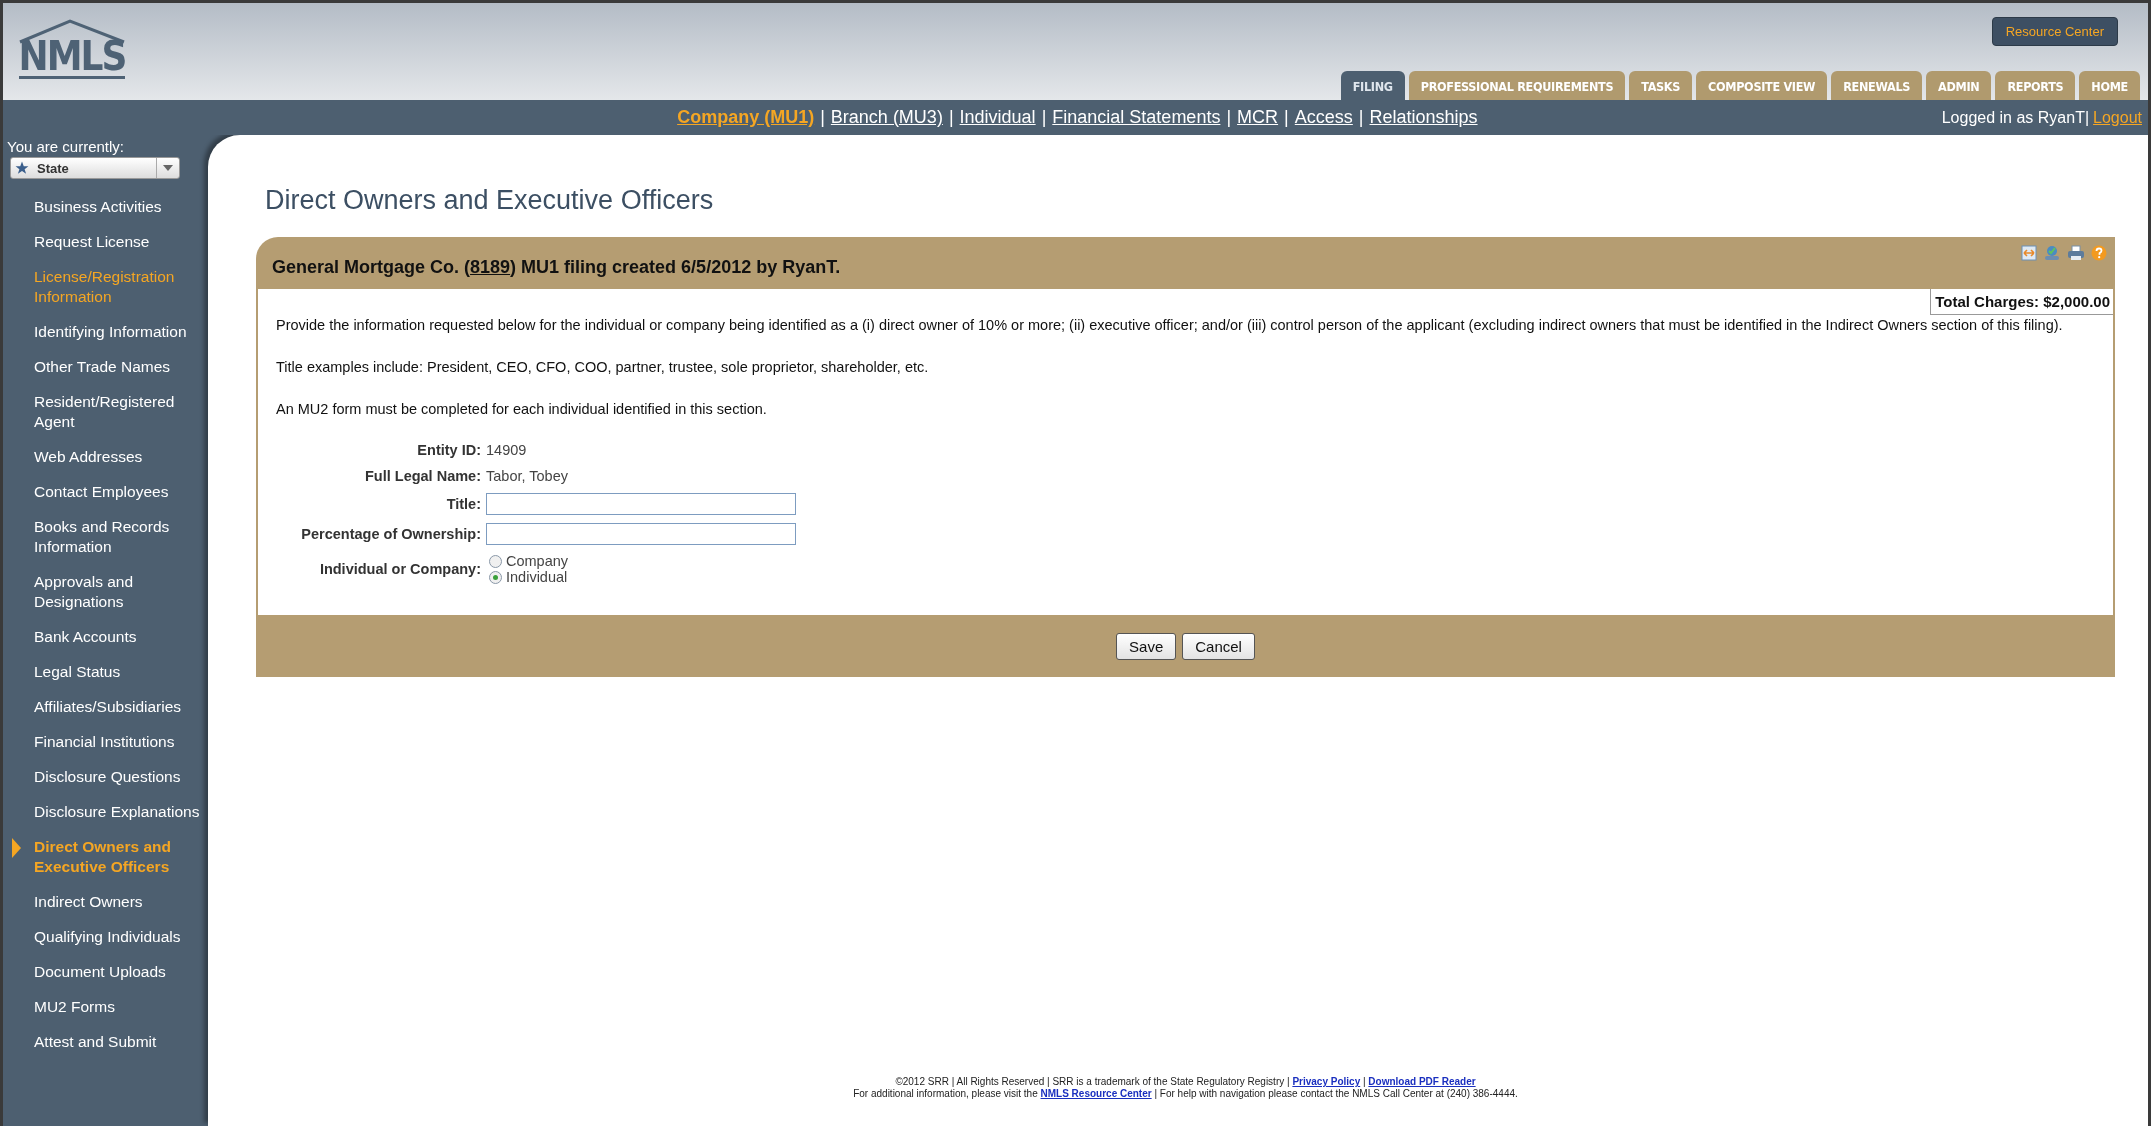 The height and width of the screenshot is (1126, 2151). What do you see at coordinates (16, 848) in the screenshot?
I see `pointer-icon` at bounding box center [16, 848].